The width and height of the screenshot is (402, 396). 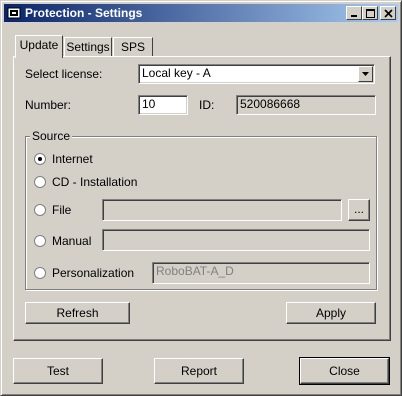 I want to click on minimize-icon, so click(x=354, y=16).